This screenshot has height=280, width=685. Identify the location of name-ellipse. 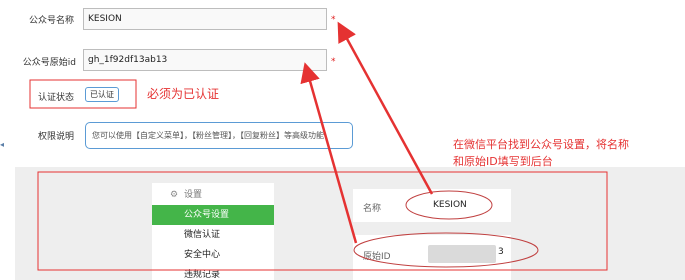
(449, 205).